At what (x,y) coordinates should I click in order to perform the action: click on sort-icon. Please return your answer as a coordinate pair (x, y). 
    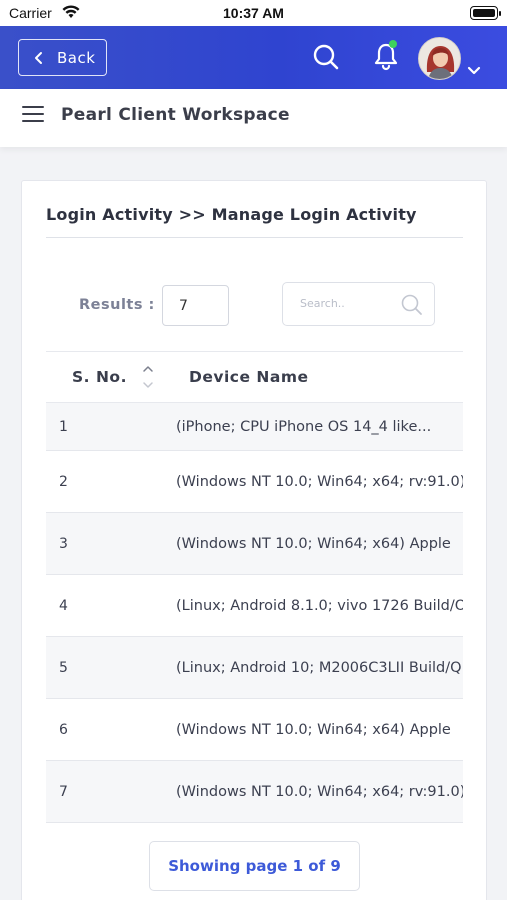
    Looking at the image, I should click on (148, 377).